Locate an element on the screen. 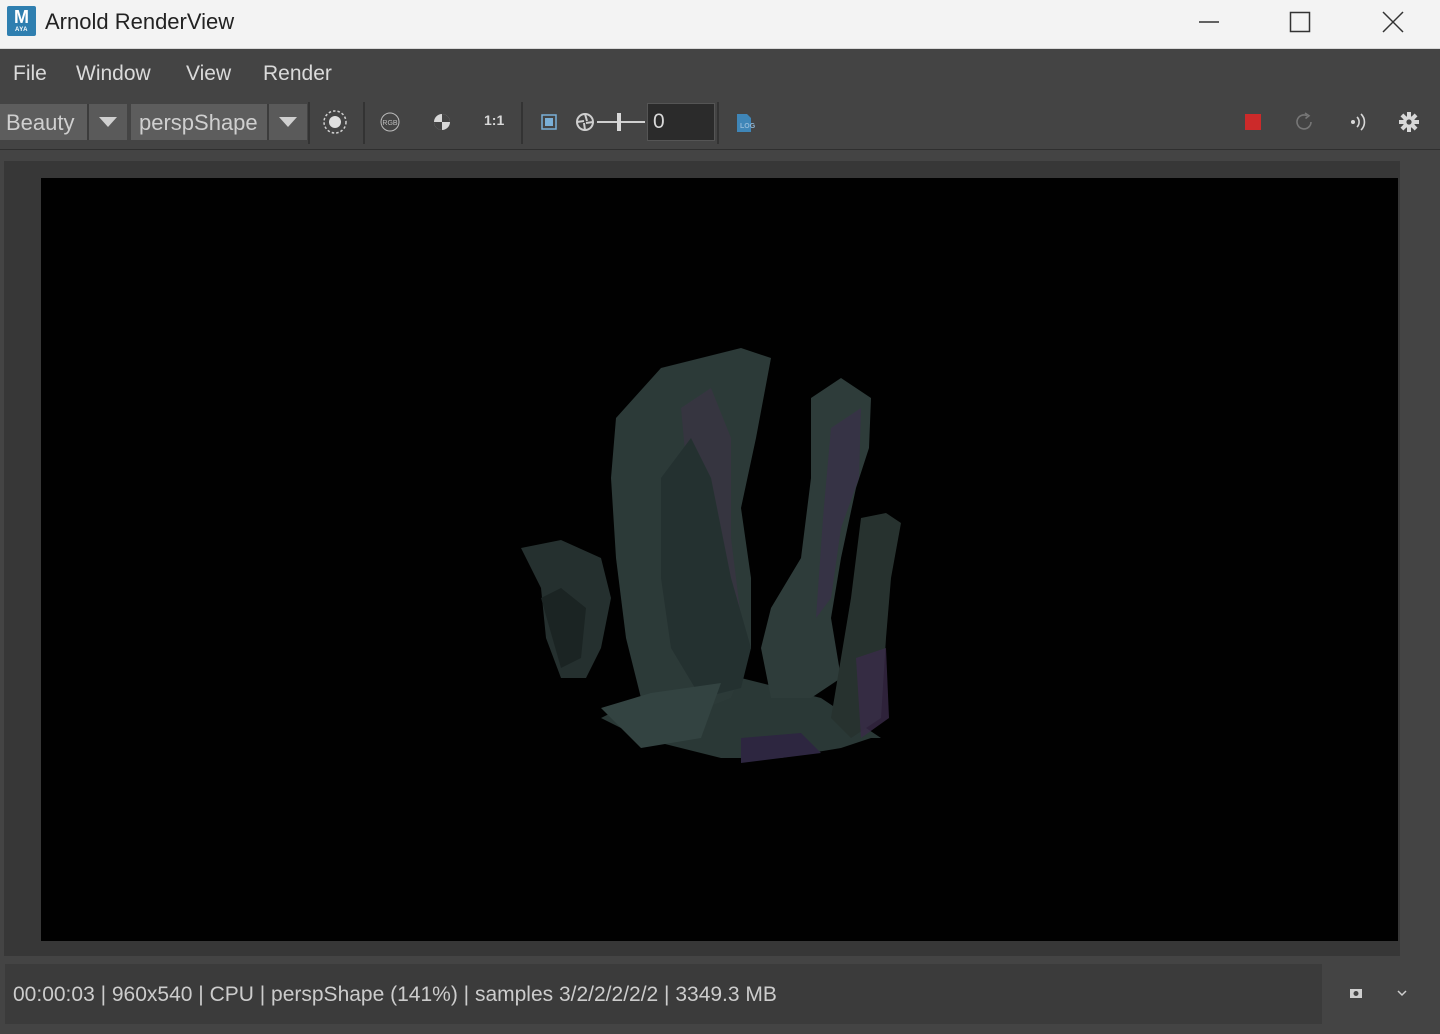 Image resolution: width=1440 pixels, height=1034 pixels. exposure-icon is located at coordinates (585, 122).